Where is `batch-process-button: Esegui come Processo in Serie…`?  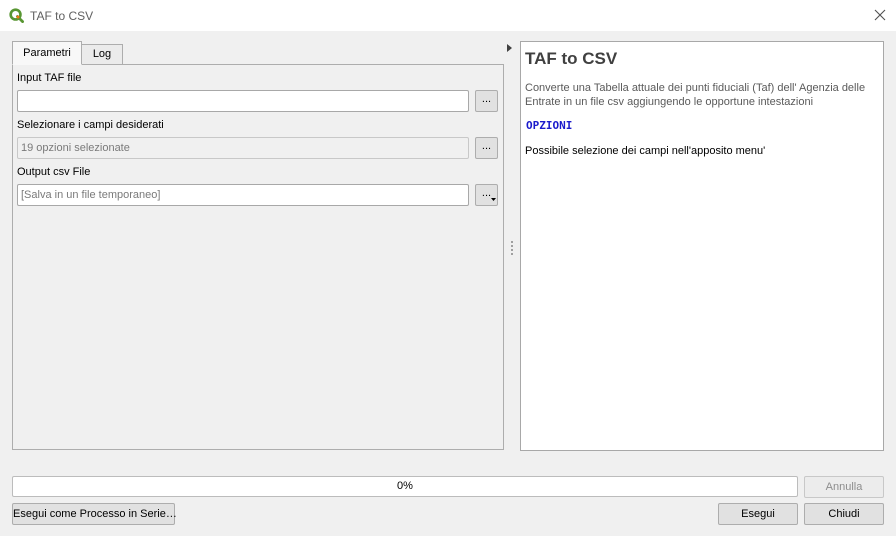
batch-process-button: Esegui come Processo in Serie… is located at coordinates (94, 514).